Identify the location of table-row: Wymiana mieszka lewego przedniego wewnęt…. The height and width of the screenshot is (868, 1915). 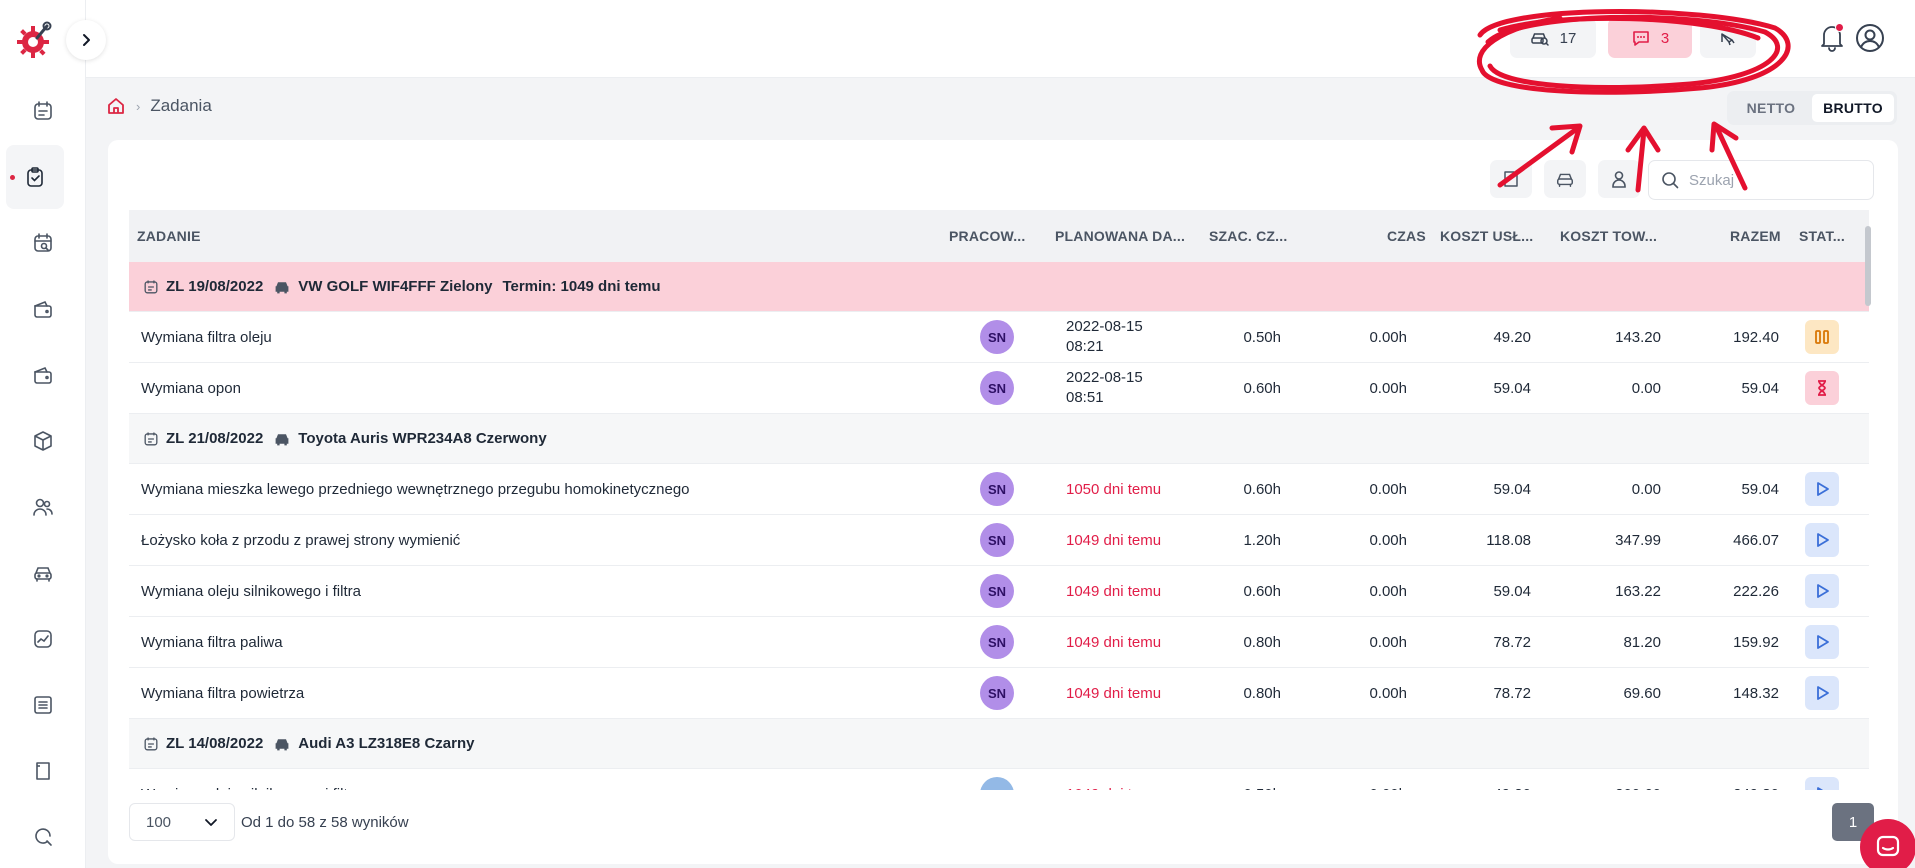
(999, 489).